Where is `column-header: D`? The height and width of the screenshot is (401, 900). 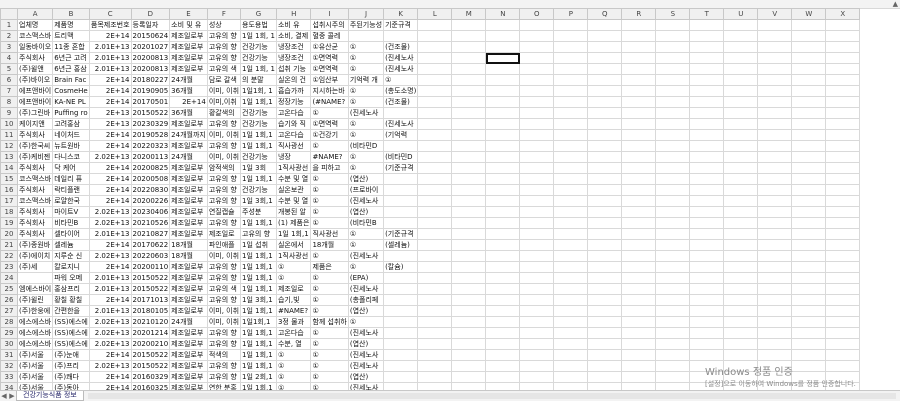
column-header: D is located at coordinates (150, 14).